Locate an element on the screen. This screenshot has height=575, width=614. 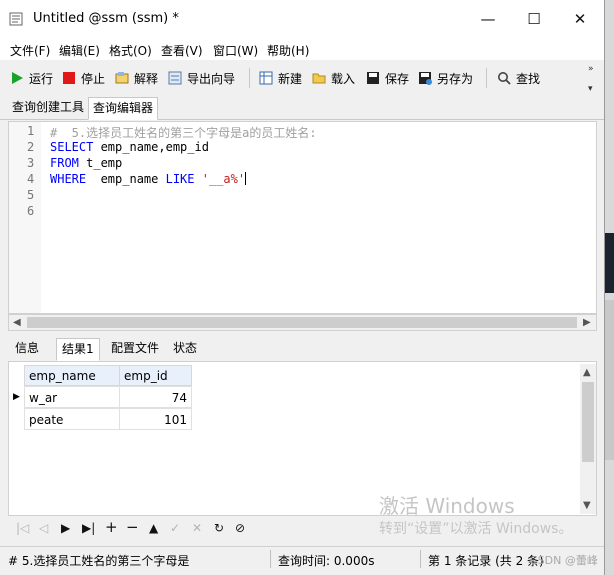
result-tab-strip: 信息 结果1 配置文件 状态 is located at coordinates (302, 349).